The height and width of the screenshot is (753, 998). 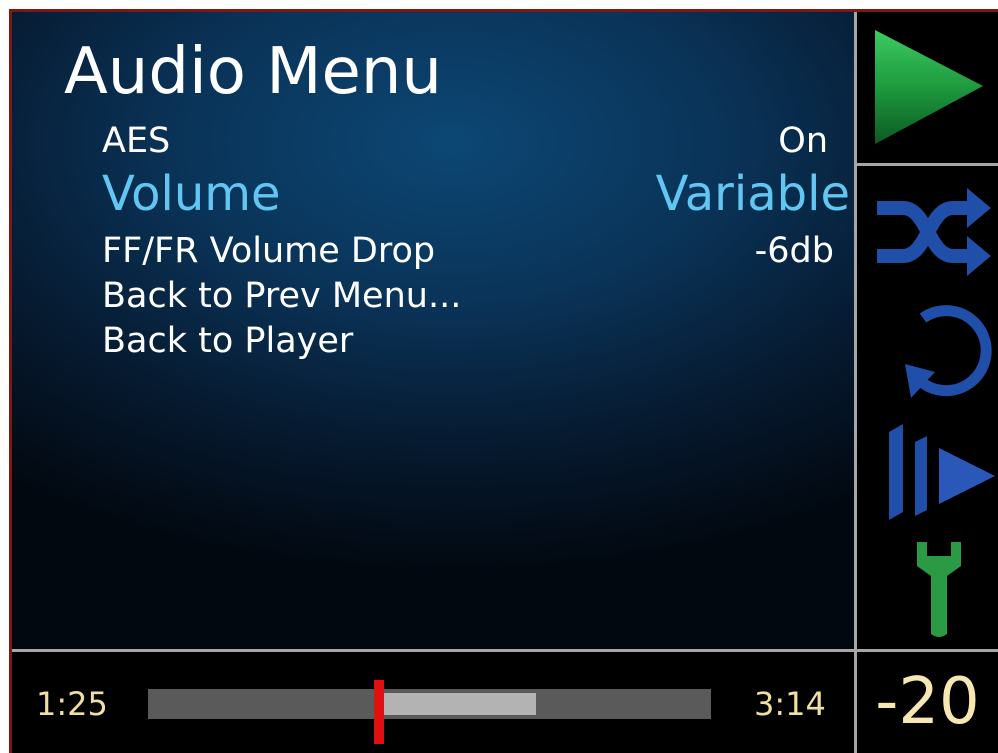 I want to click on menu-item-back-to-player: Back to Player, so click(x=433, y=342).